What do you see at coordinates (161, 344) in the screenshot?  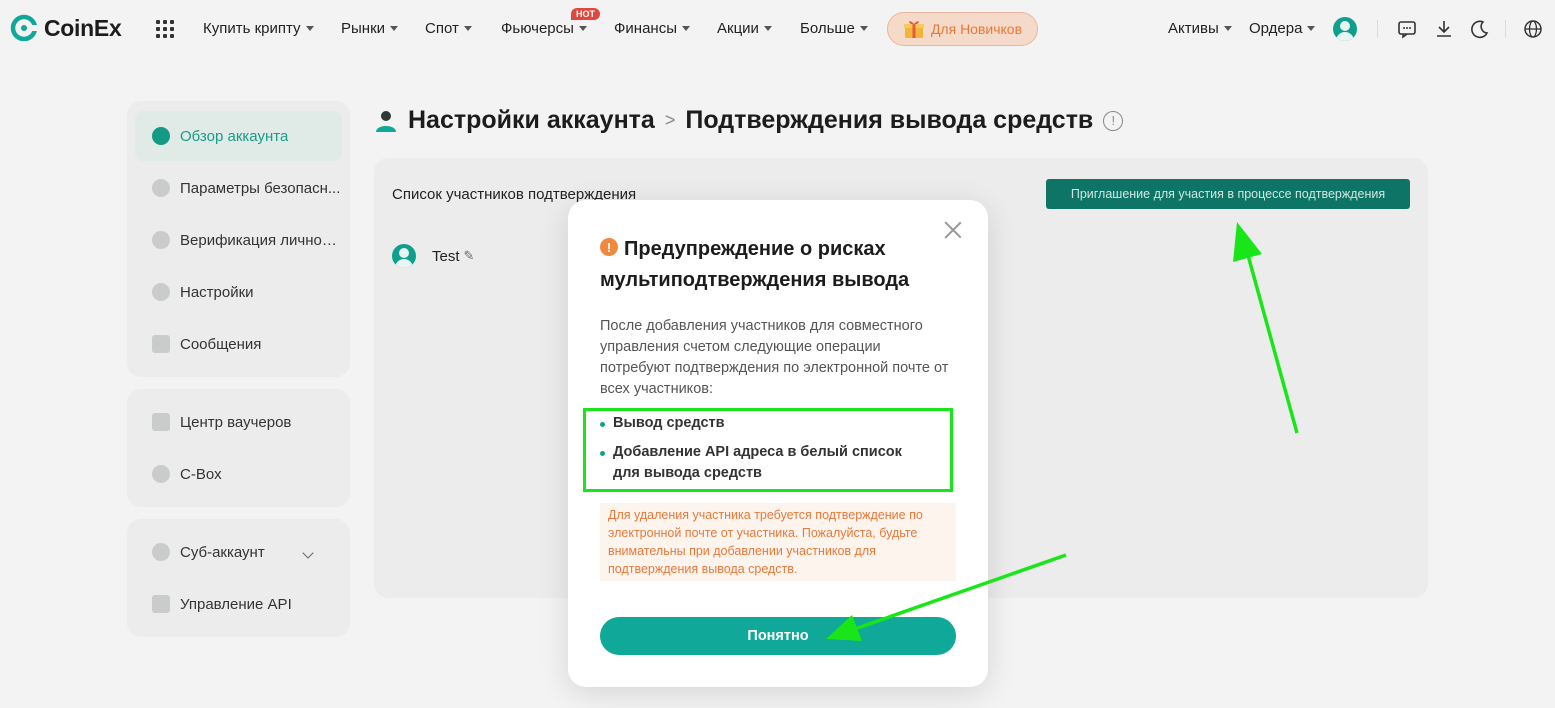 I see `message-icon` at bounding box center [161, 344].